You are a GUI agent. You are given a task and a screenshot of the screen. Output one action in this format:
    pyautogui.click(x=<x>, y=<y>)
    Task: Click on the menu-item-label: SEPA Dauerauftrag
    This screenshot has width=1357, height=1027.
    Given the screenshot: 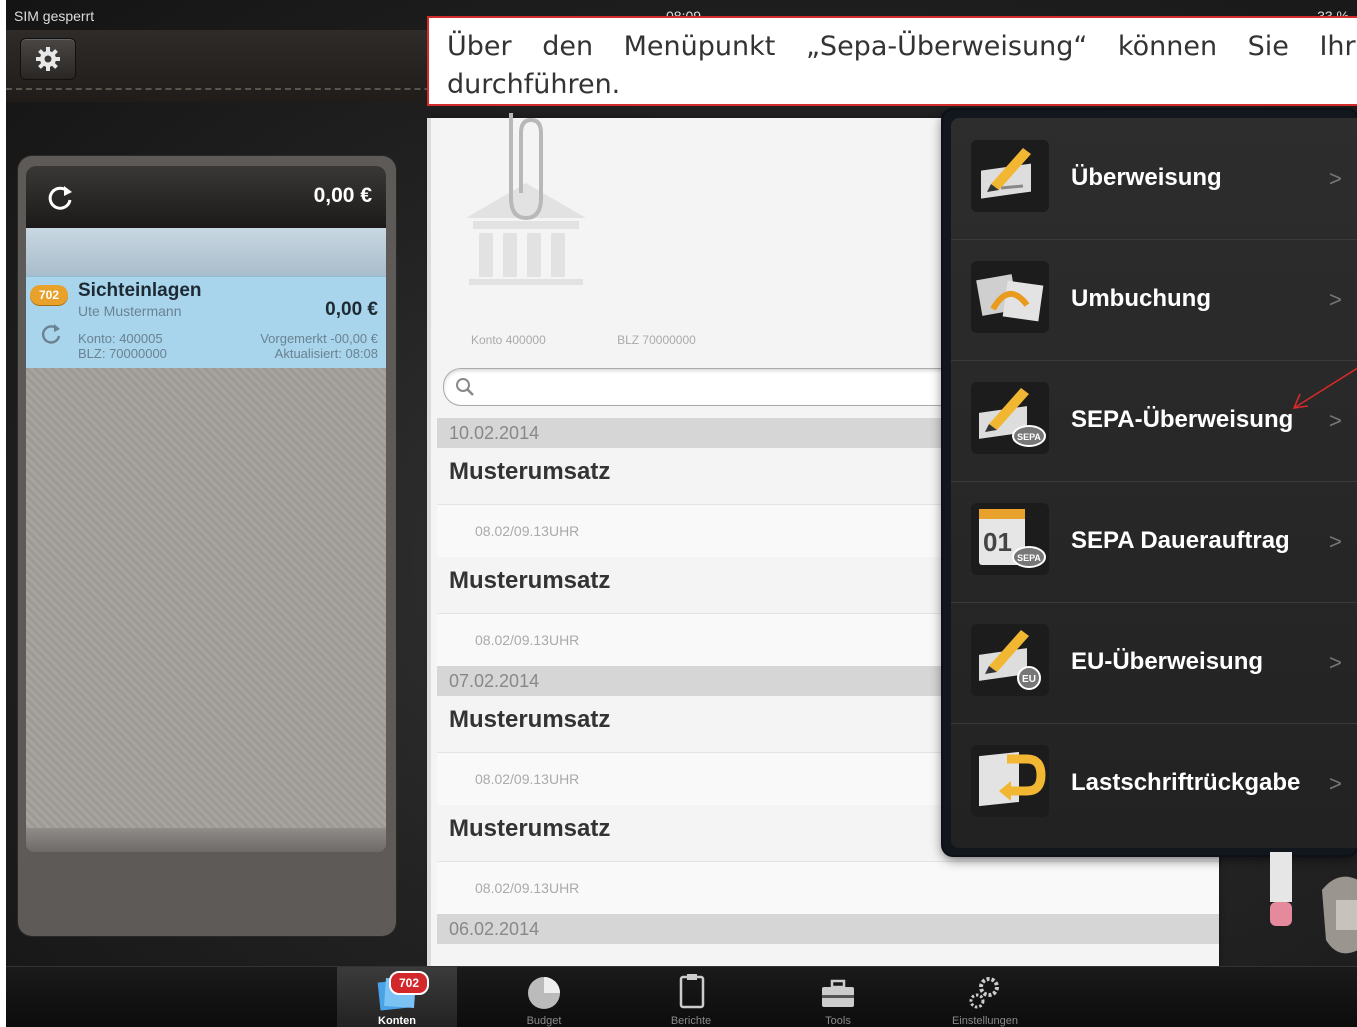 What is the action you would take?
    pyautogui.click(x=1180, y=540)
    